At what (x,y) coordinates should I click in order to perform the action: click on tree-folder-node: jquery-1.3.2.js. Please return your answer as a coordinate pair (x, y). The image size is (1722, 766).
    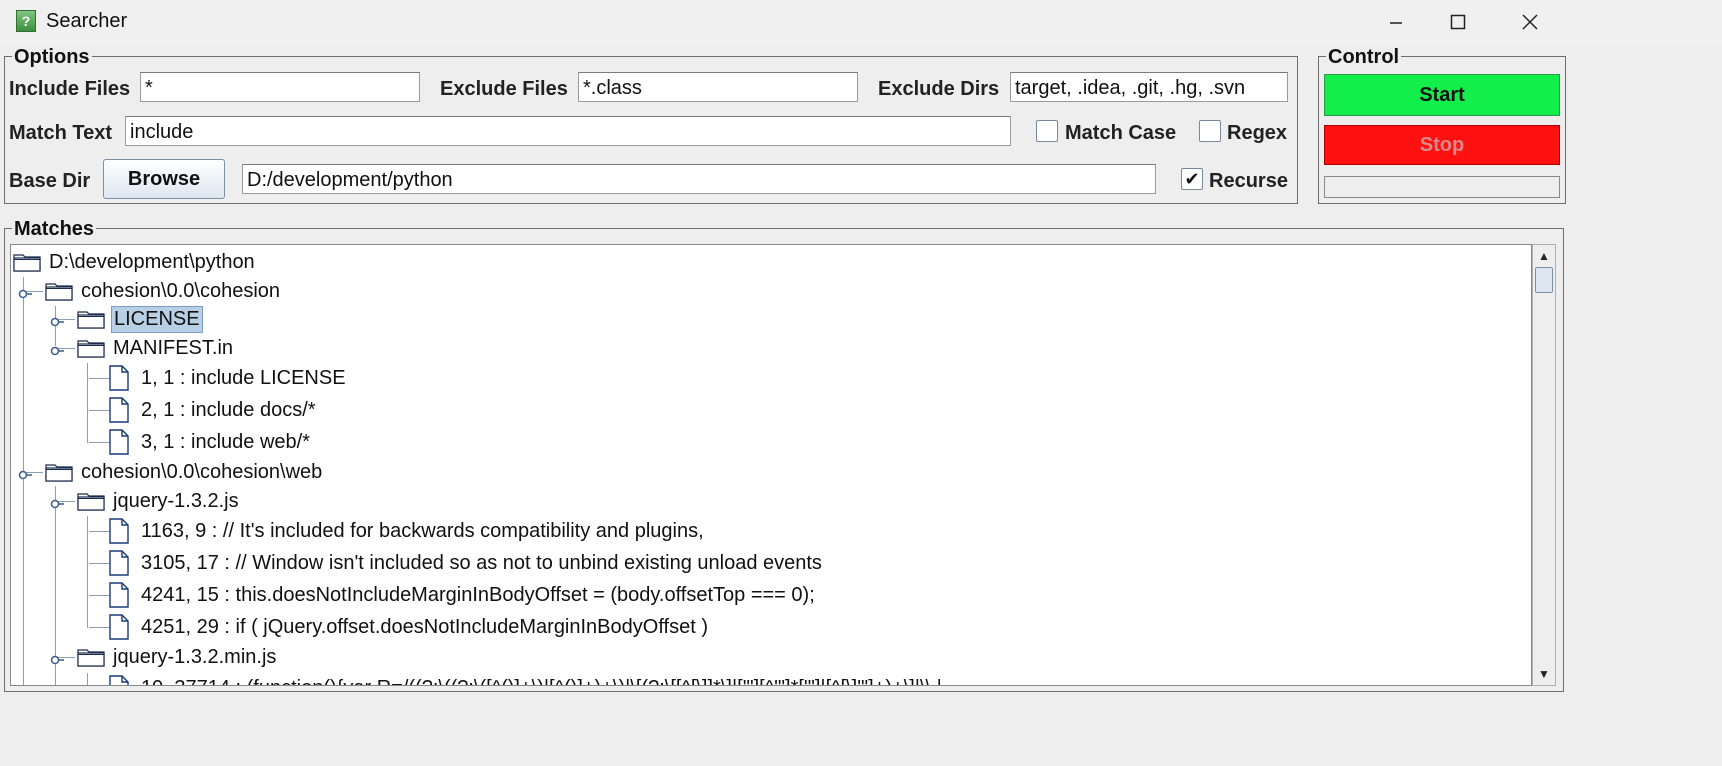
    Looking at the image, I should click on (159, 501).